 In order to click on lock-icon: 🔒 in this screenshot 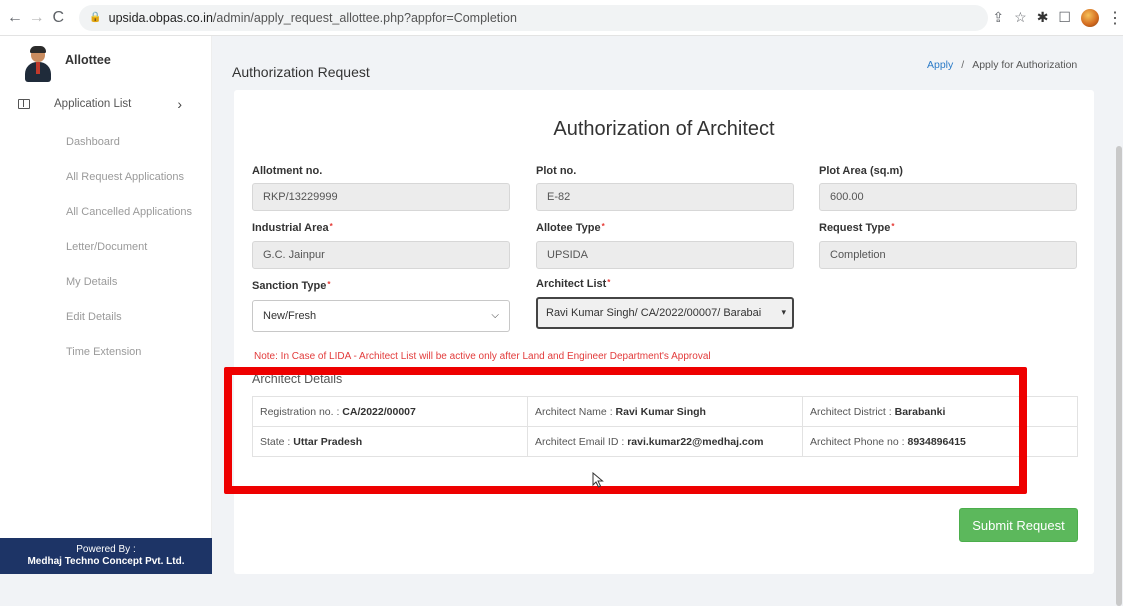, I will do `click(95, 17)`.